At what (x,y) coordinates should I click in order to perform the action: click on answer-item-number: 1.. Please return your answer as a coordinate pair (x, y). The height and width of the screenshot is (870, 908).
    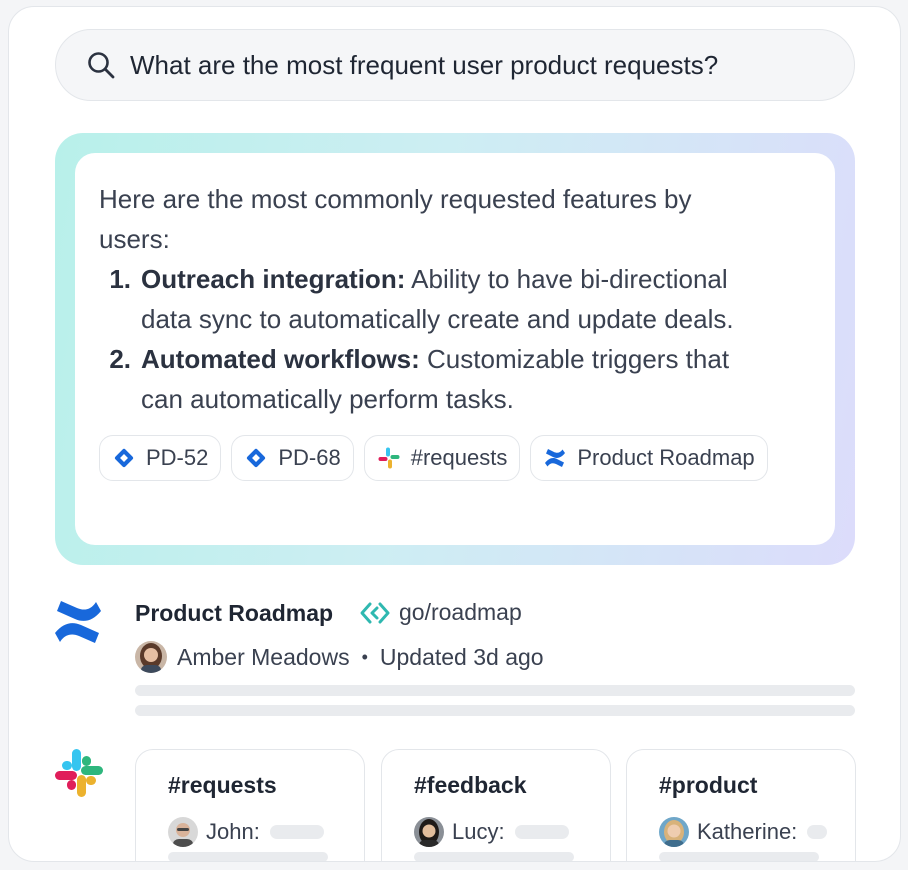
    Looking at the image, I should click on (120, 279).